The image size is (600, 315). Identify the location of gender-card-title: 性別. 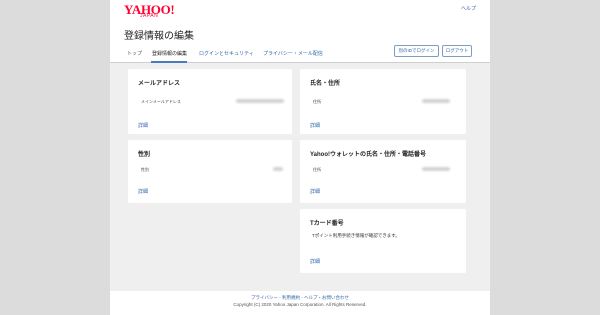
(144, 155).